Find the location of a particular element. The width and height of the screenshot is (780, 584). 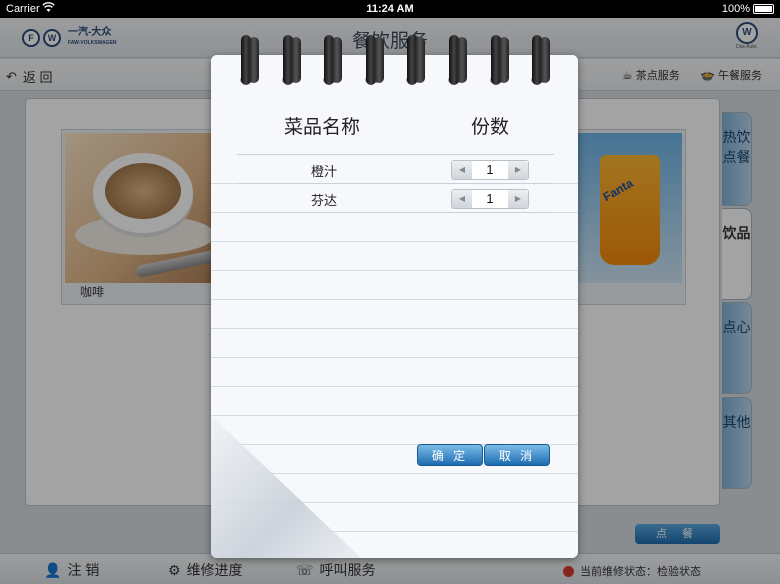

cancel-button: 取 消 is located at coordinates (517, 455).